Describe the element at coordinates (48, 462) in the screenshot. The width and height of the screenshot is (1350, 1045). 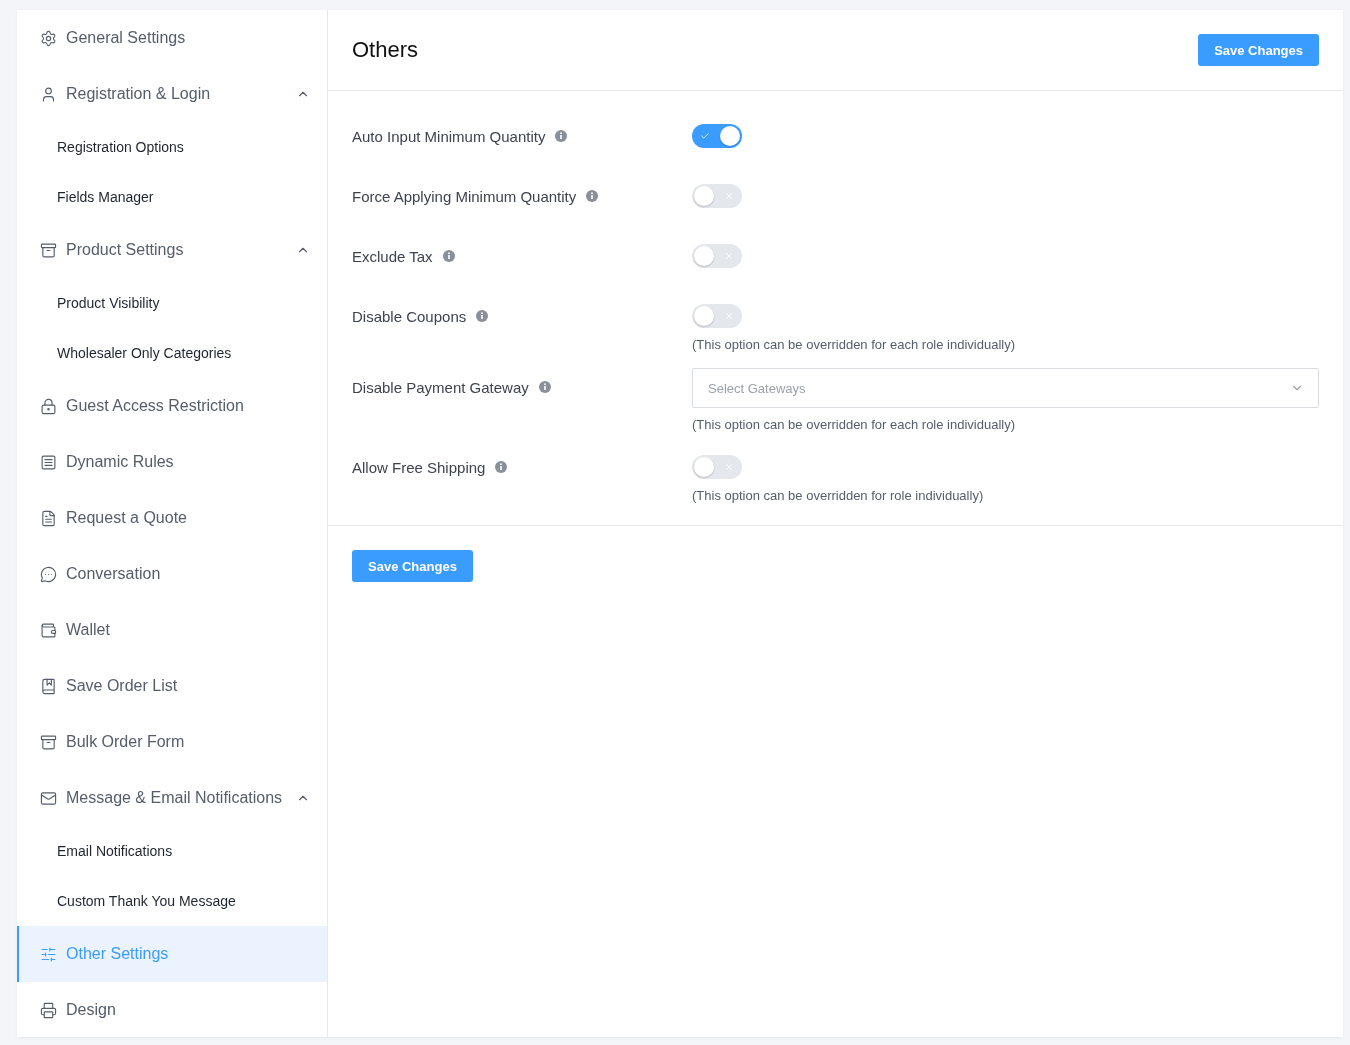
I see `panel-icon` at that location.